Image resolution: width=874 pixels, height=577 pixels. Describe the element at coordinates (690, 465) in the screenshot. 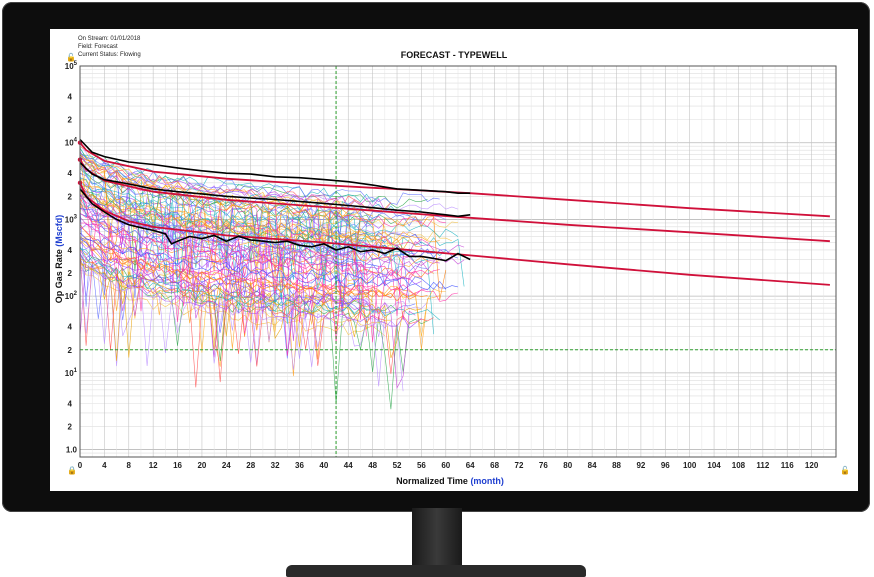

I see `x-tick-label: 100` at that location.